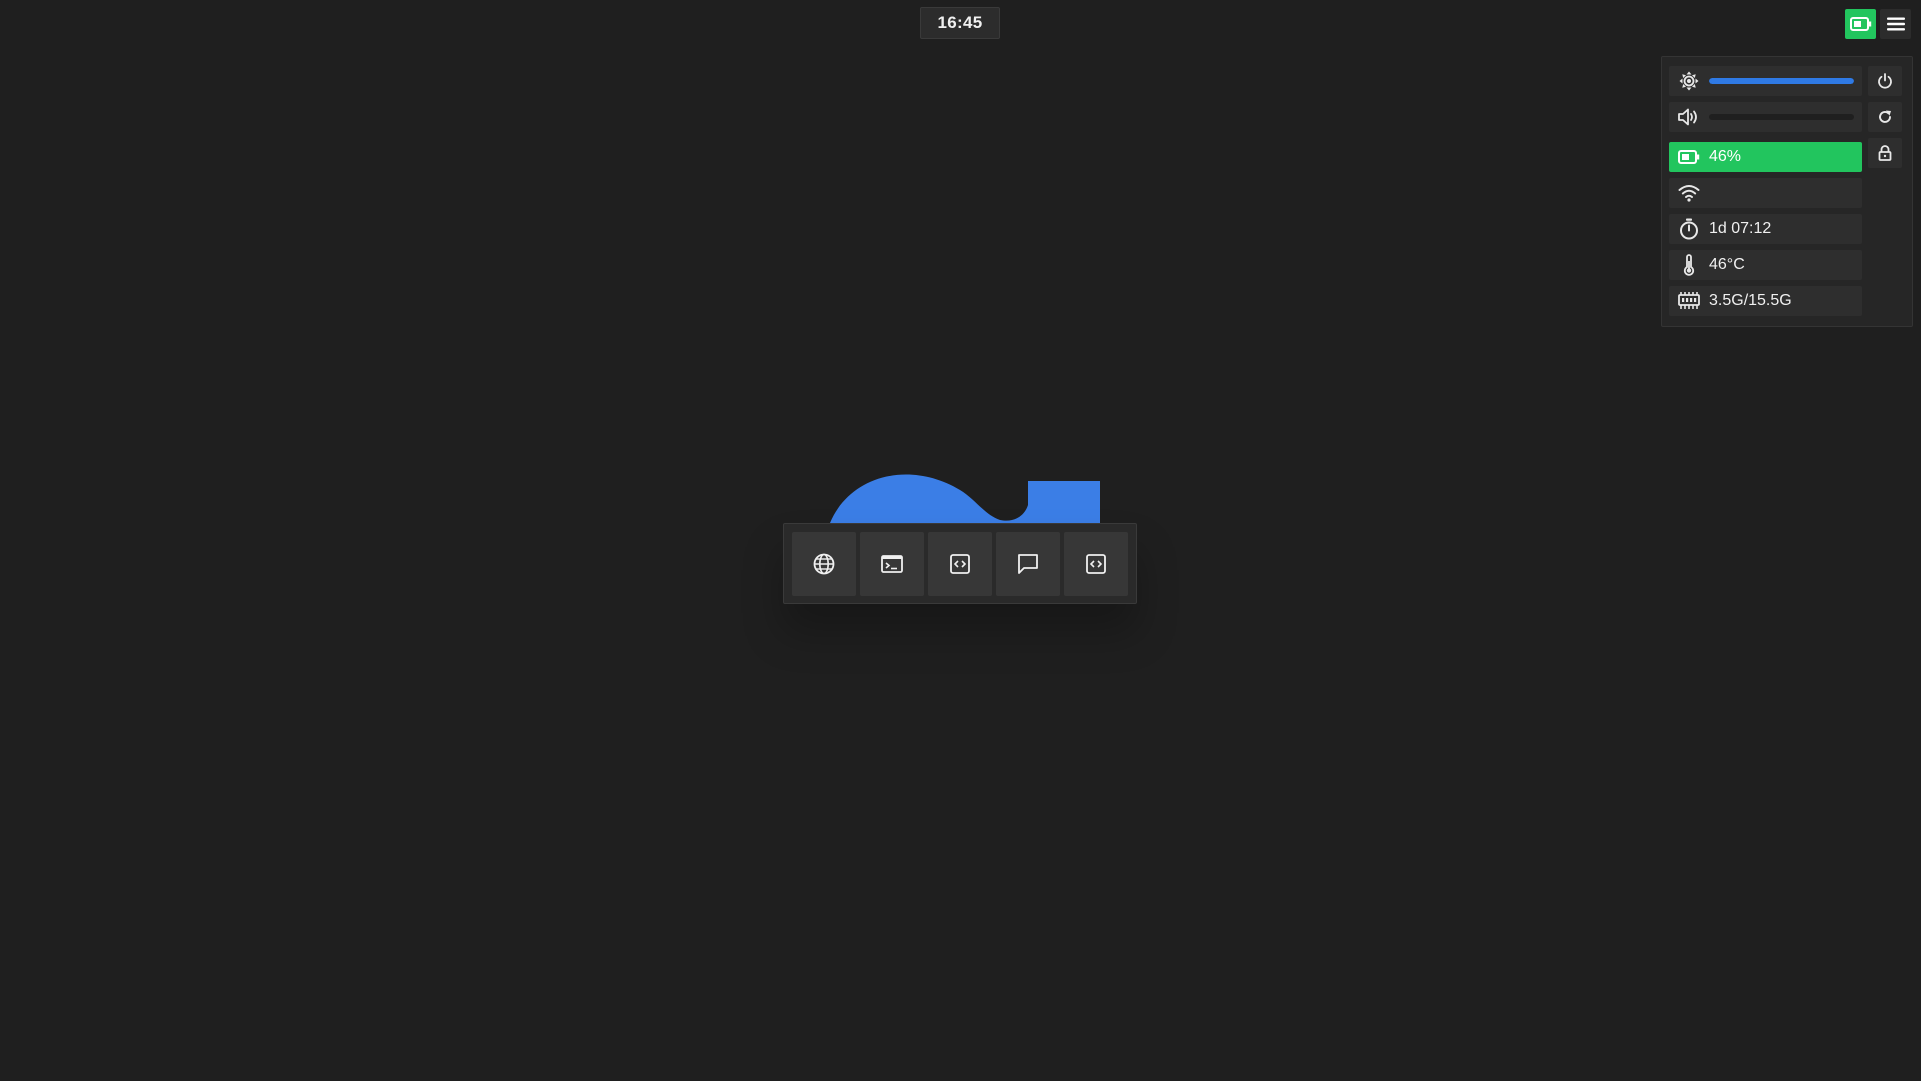 The image size is (1921, 1081). I want to click on brightness-row, so click(1765, 81).